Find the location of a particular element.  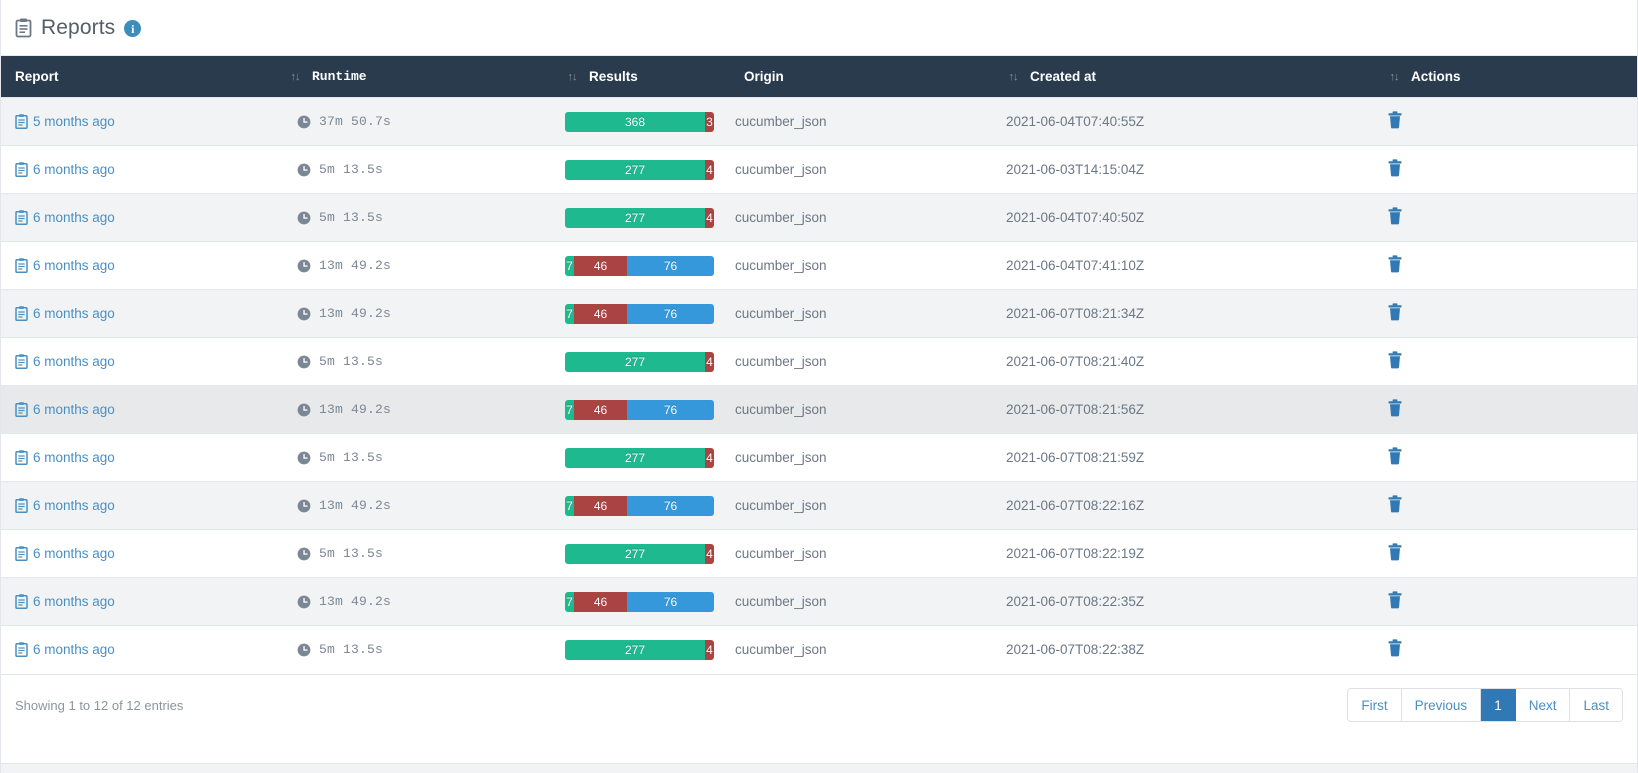

pagination-button-next: Next is located at coordinates (1543, 705).